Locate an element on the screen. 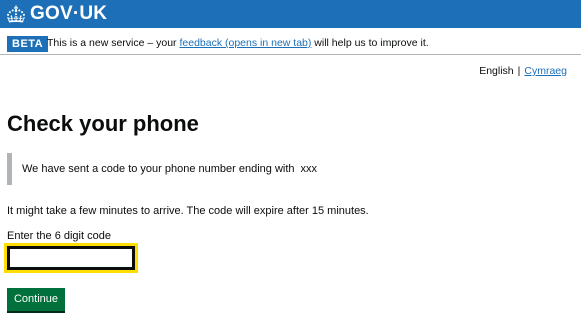 This screenshot has width=581, height=326. beta-tag: BETA is located at coordinates (28, 44).